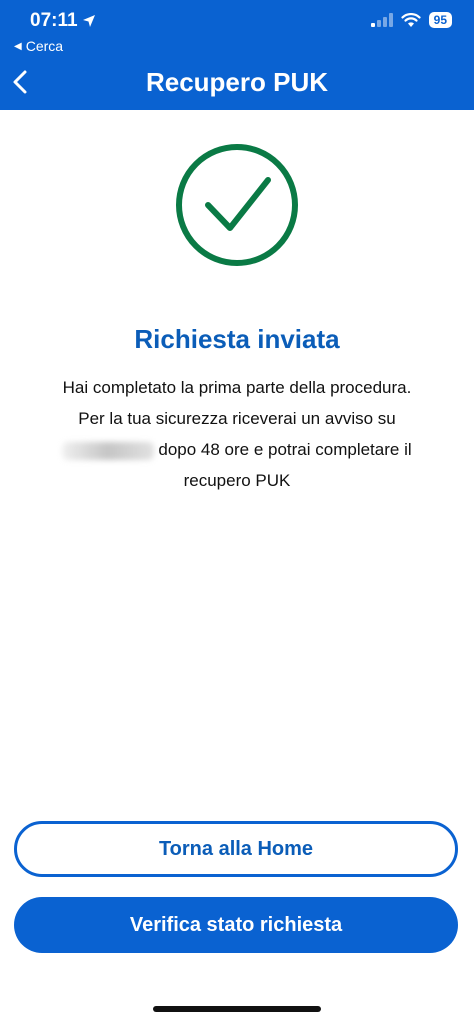 This screenshot has height=1024, width=474. Describe the element at coordinates (237, 205) in the screenshot. I see `check-circle-icon` at that location.